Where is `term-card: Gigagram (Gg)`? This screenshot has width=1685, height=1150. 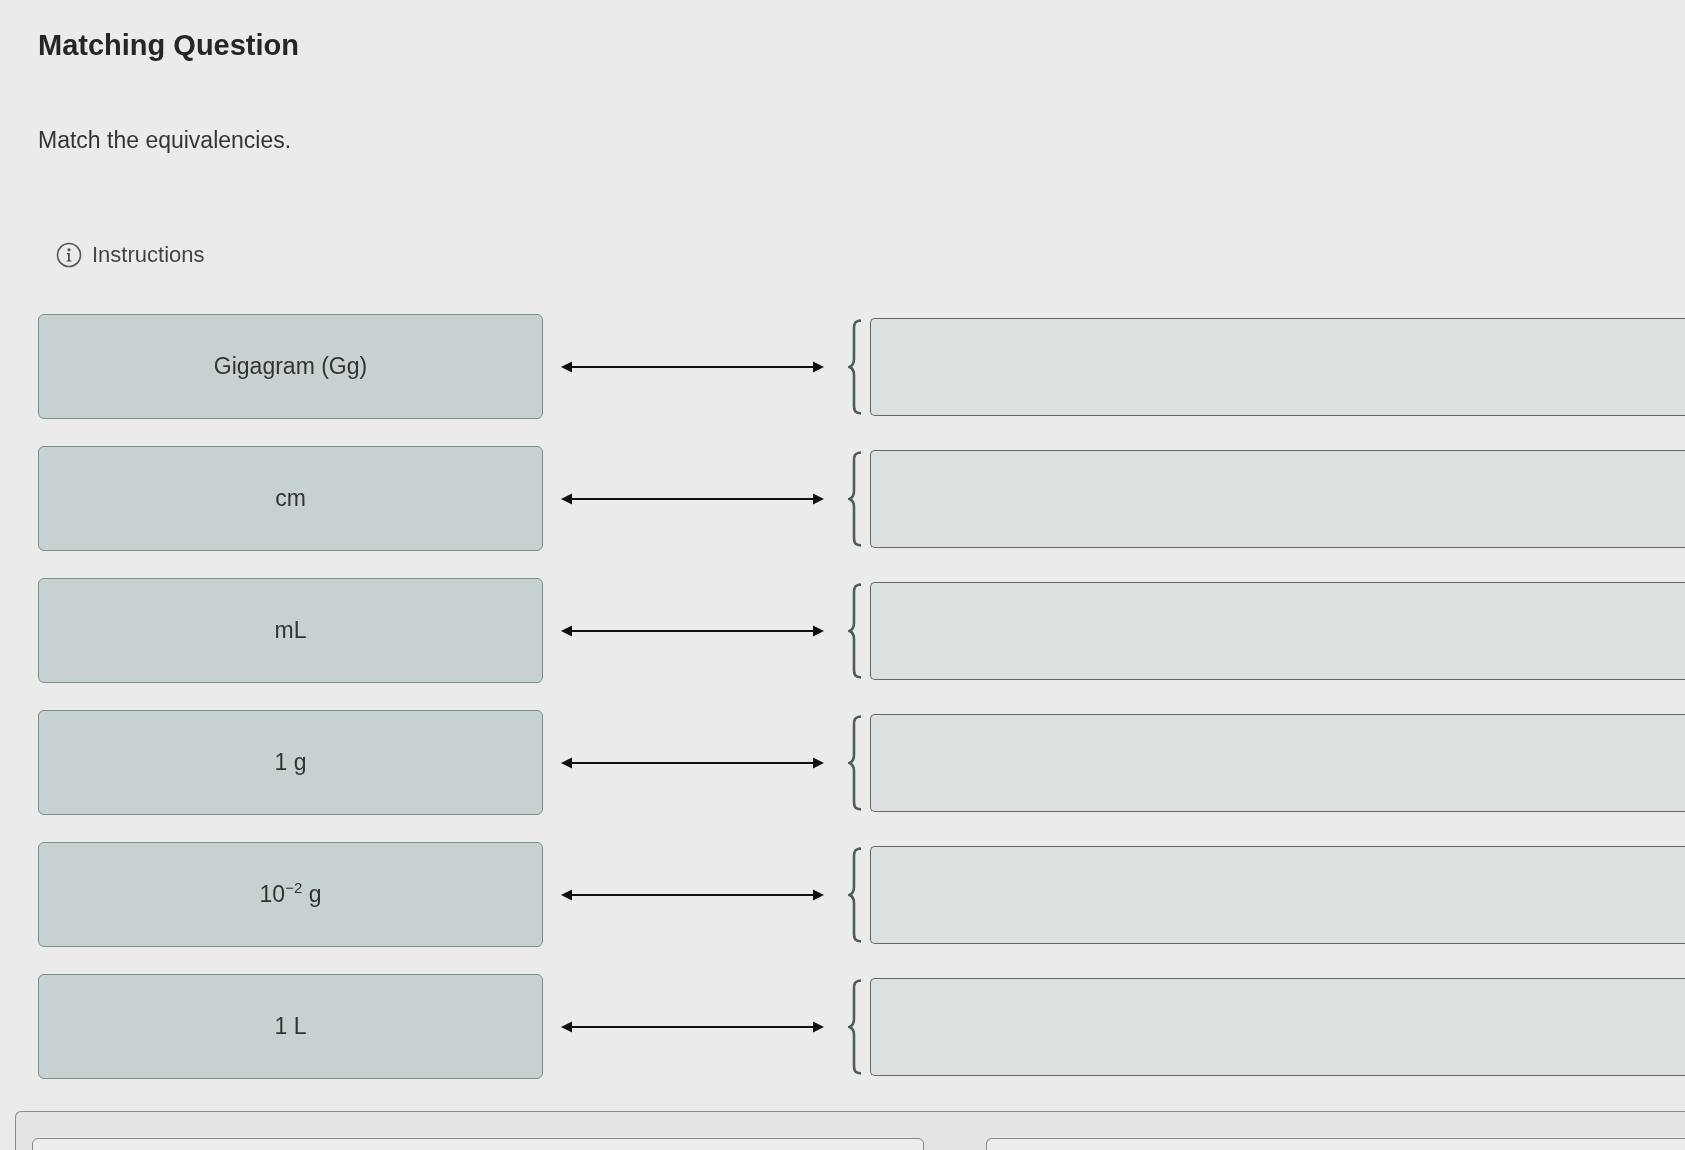 term-card: Gigagram (Gg) is located at coordinates (290, 366).